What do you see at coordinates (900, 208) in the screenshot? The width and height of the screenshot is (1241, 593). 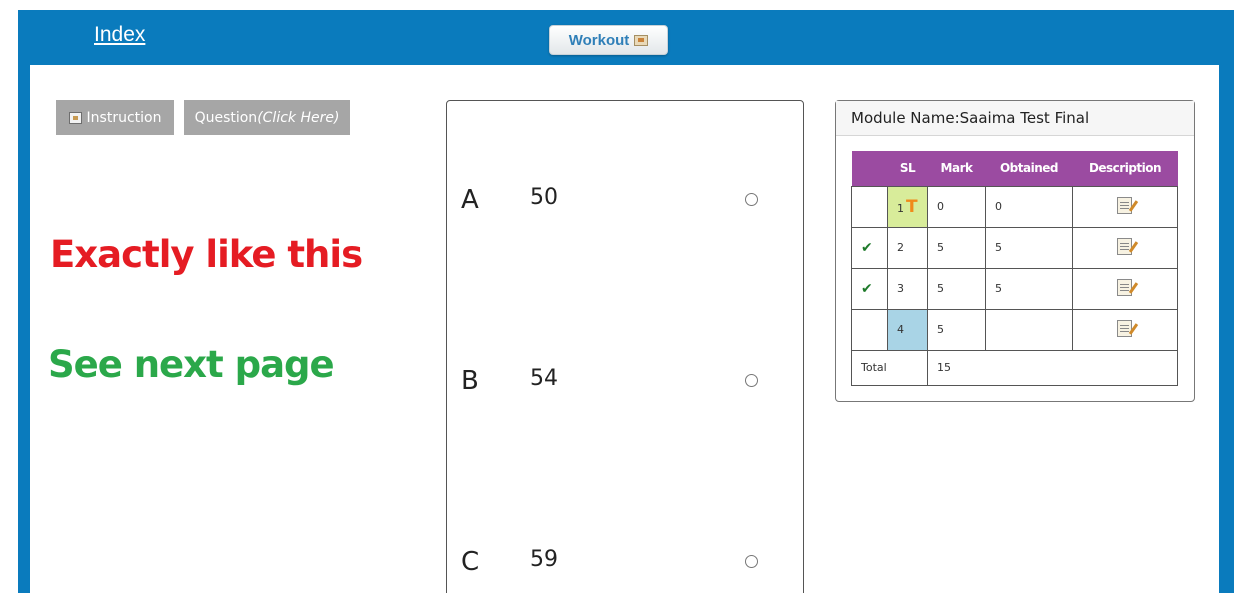 I see `sl-number: 1` at bounding box center [900, 208].